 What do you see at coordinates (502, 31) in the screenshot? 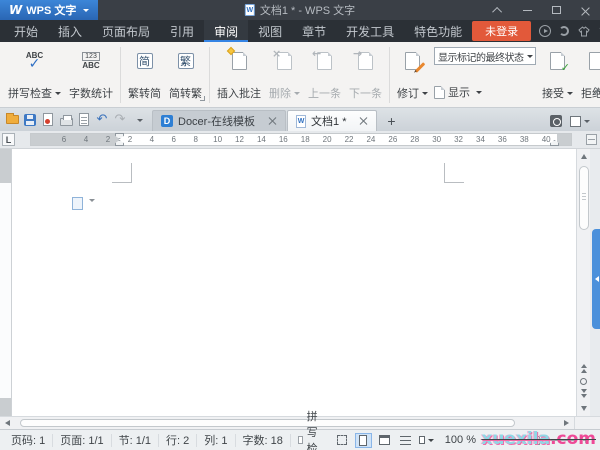
I see `login-button: 未登录` at bounding box center [502, 31].